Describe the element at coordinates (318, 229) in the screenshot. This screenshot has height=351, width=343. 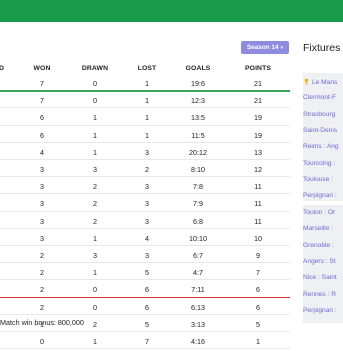
I see `fixture-text: Marseille :` at that location.